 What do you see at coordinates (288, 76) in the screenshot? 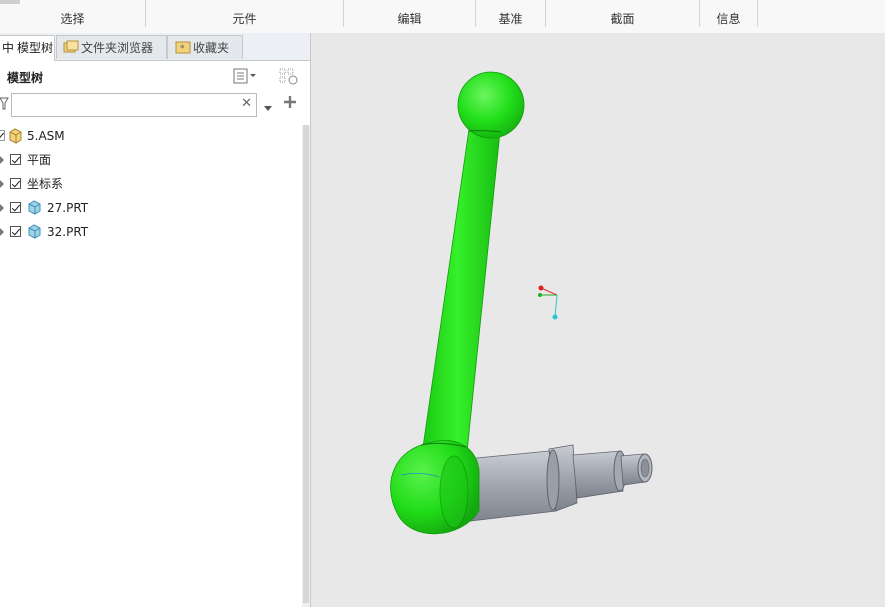
I see `show-filter-icon` at bounding box center [288, 76].